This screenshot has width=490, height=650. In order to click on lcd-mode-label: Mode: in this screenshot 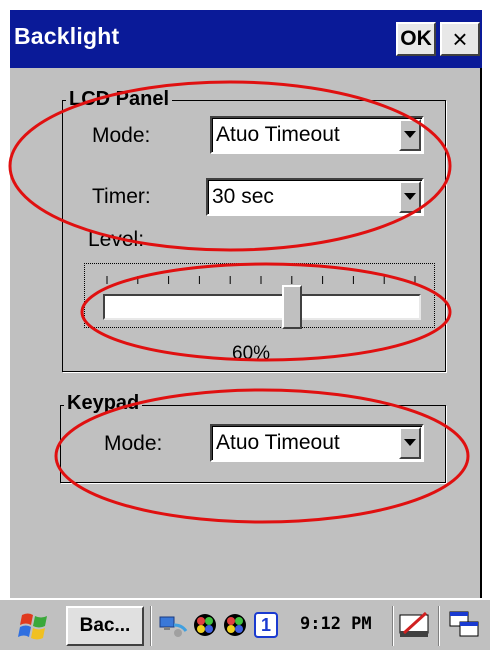, I will do `click(121, 135)`.